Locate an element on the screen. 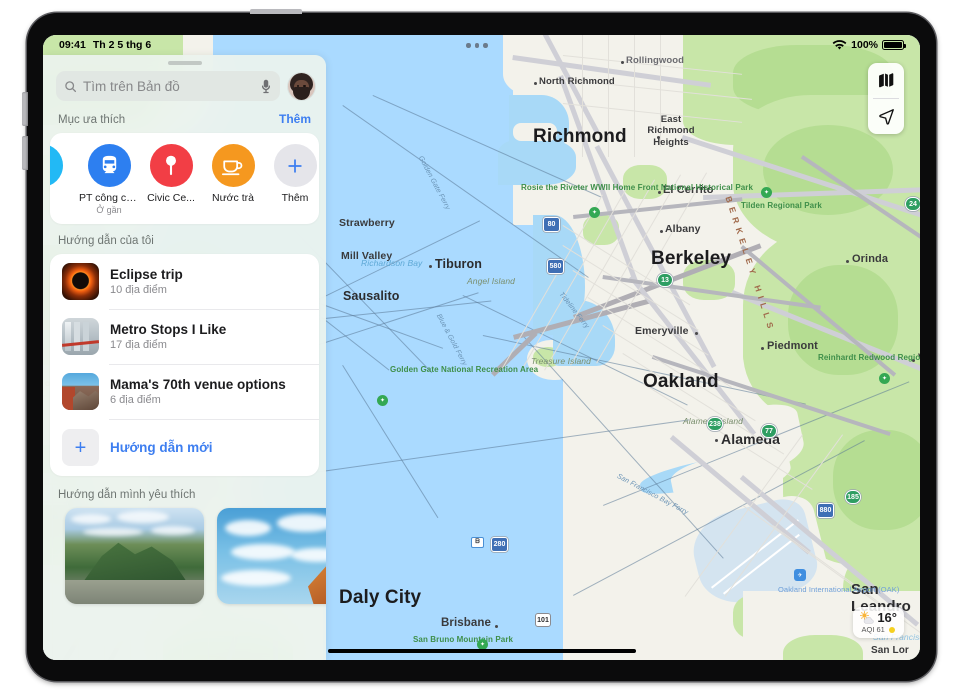 The height and width of the screenshot is (694, 960). weather-widget: 16° AQI 61 is located at coordinates (878, 622).